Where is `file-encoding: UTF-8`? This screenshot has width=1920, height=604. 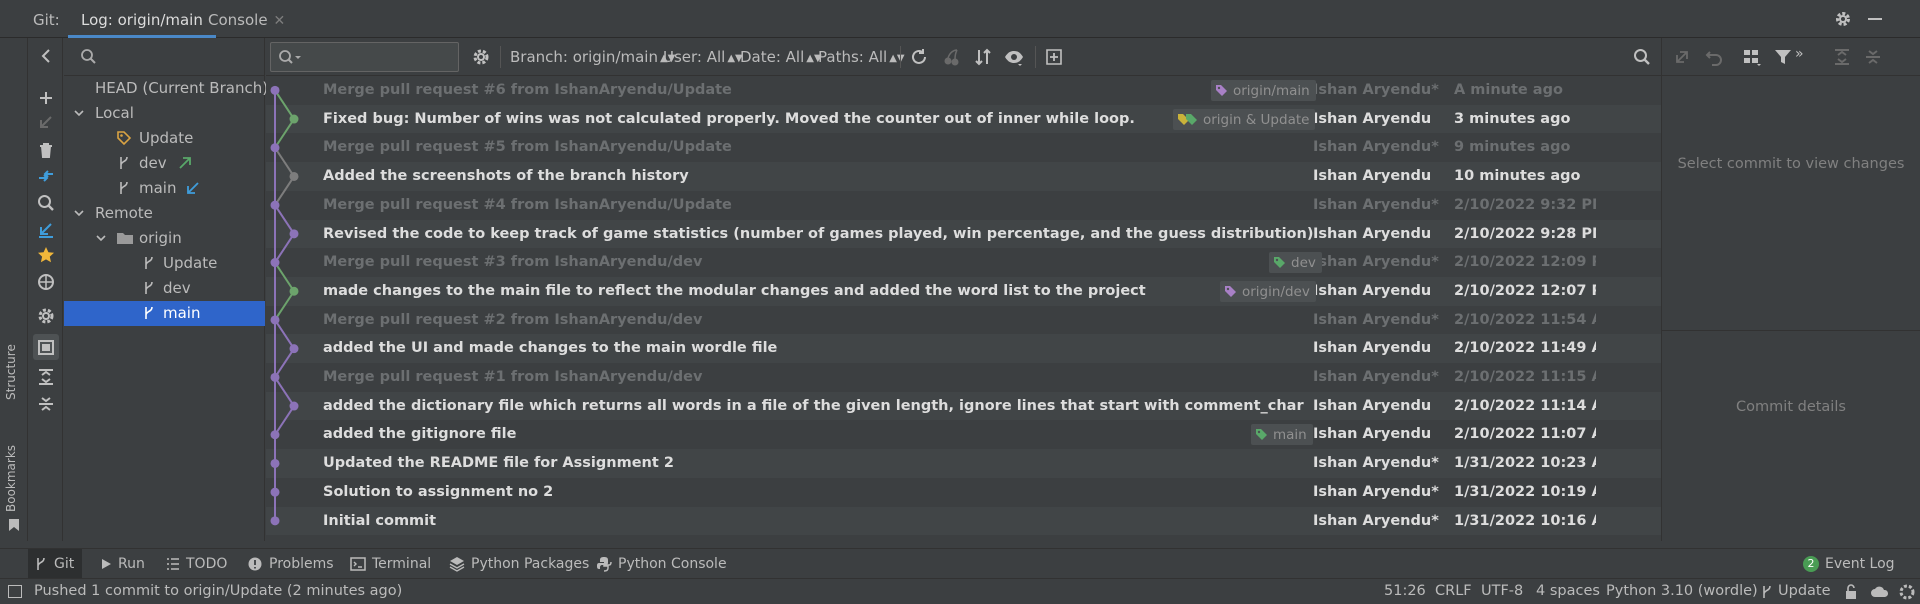
file-encoding: UTF-8 is located at coordinates (1502, 591).